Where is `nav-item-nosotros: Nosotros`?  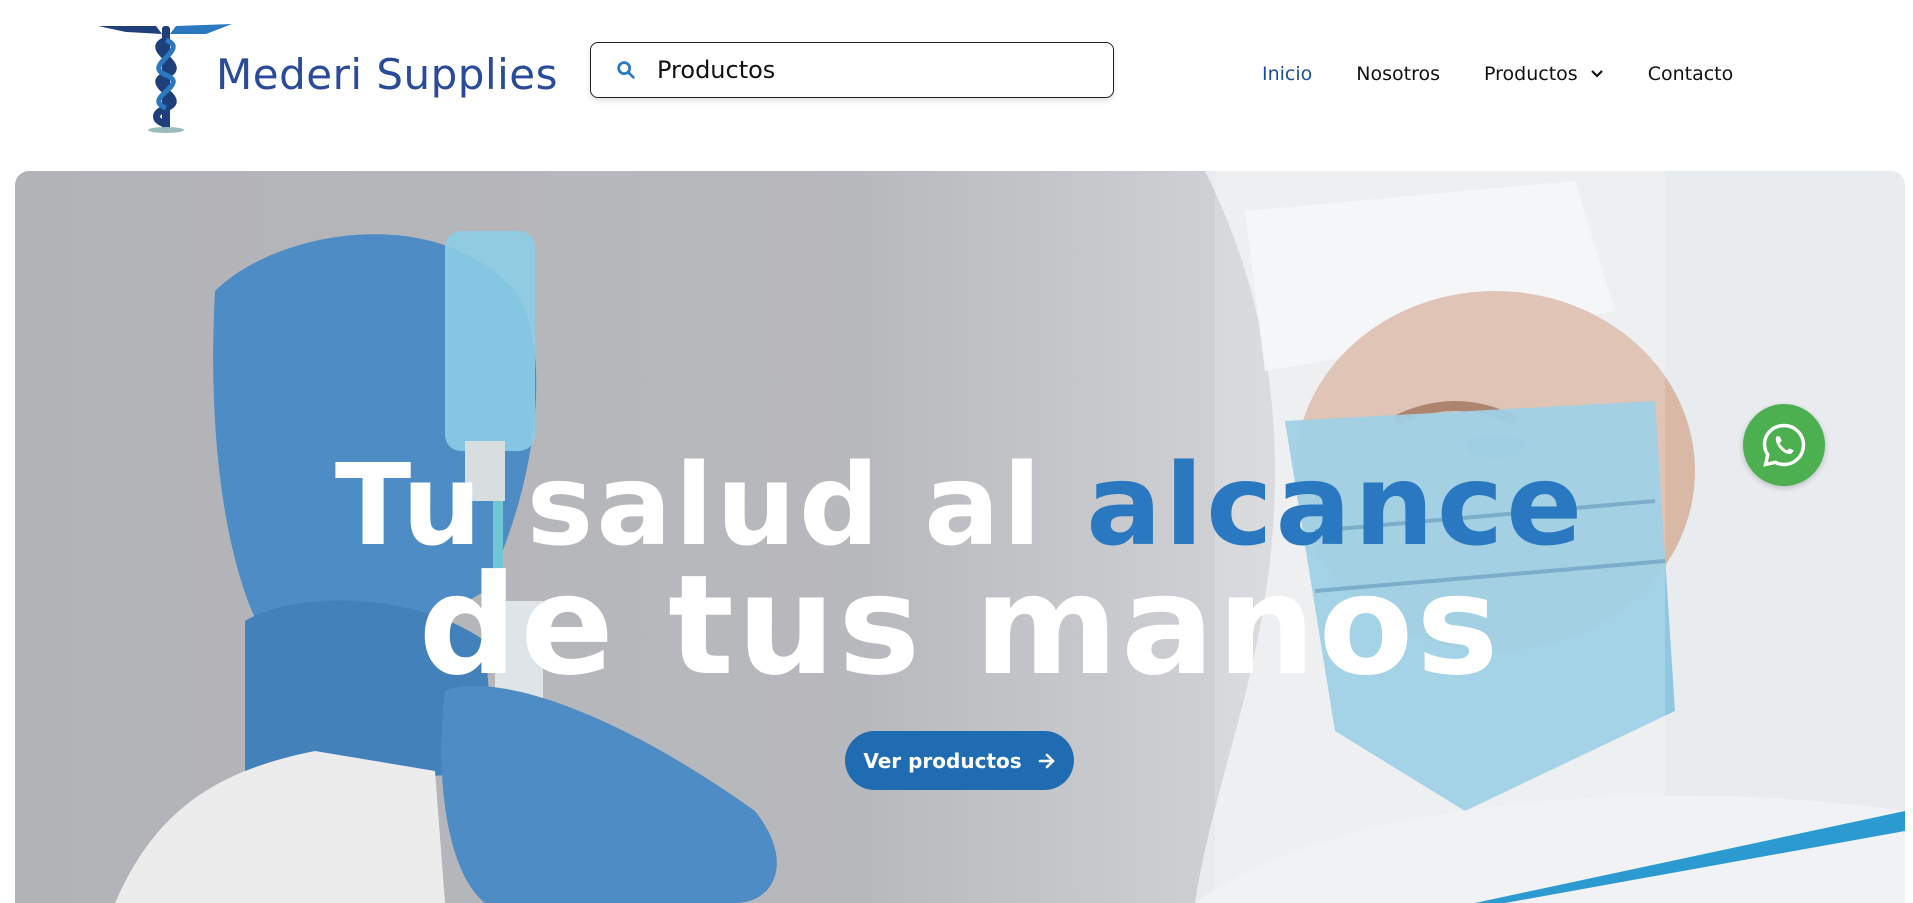
nav-item-nosotros: Nosotros is located at coordinates (1398, 74).